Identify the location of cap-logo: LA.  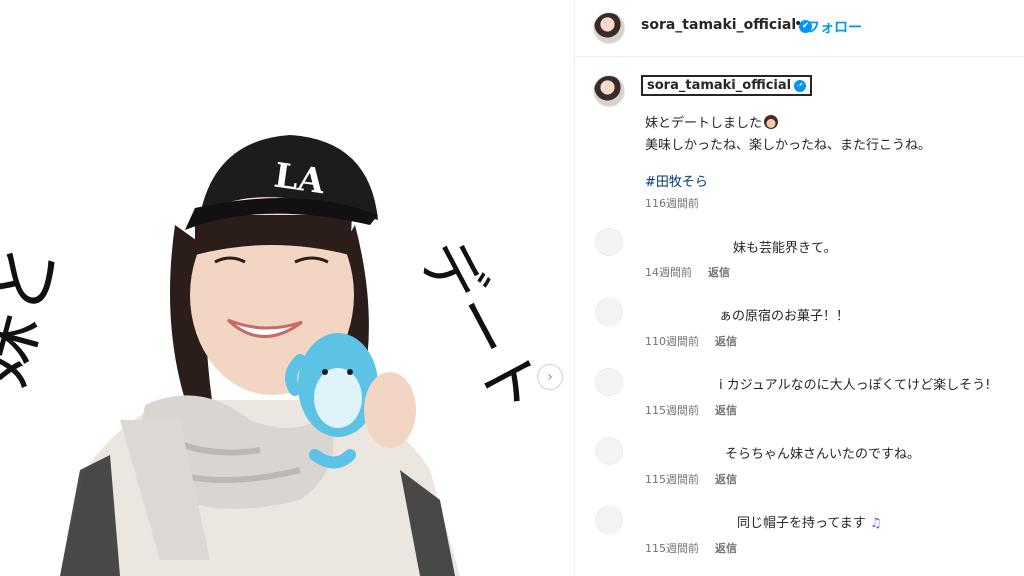
(300, 179).